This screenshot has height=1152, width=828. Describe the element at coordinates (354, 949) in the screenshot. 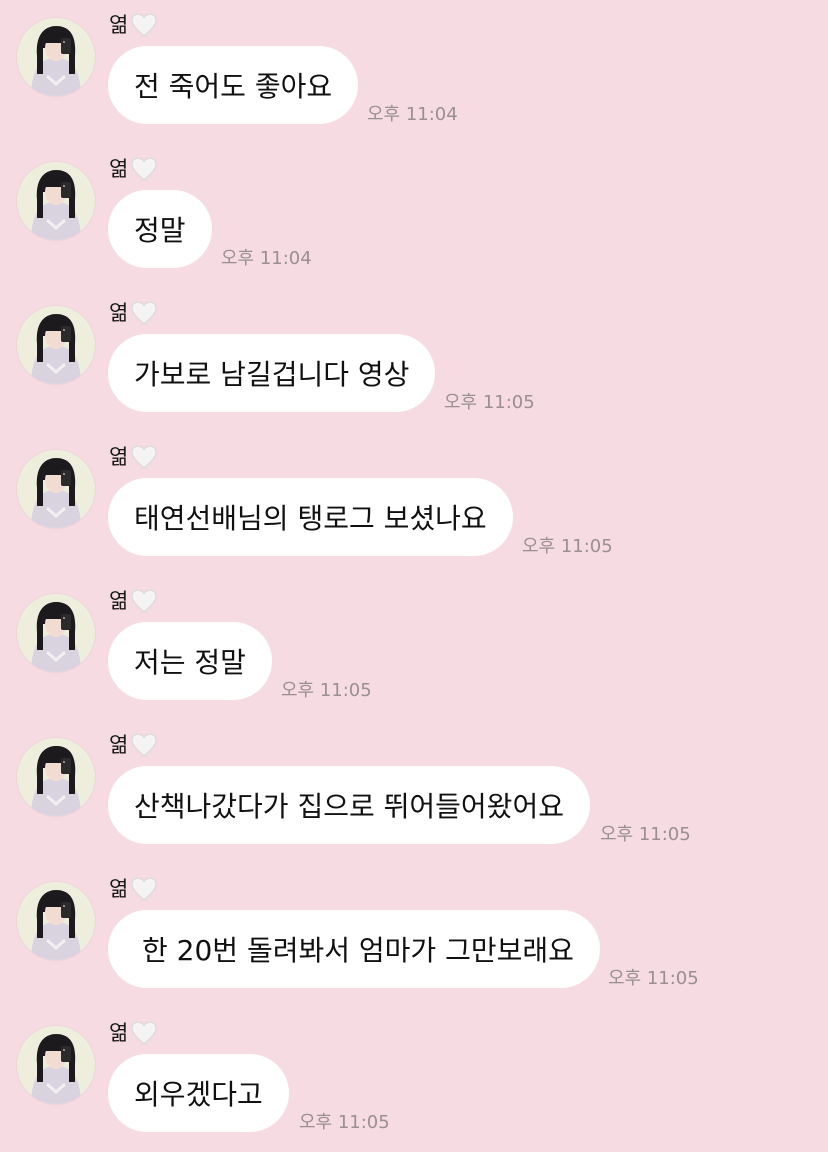

I see `message-bubble: 한 20번 돌려봐서 엄마가 그만보래요` at that location.